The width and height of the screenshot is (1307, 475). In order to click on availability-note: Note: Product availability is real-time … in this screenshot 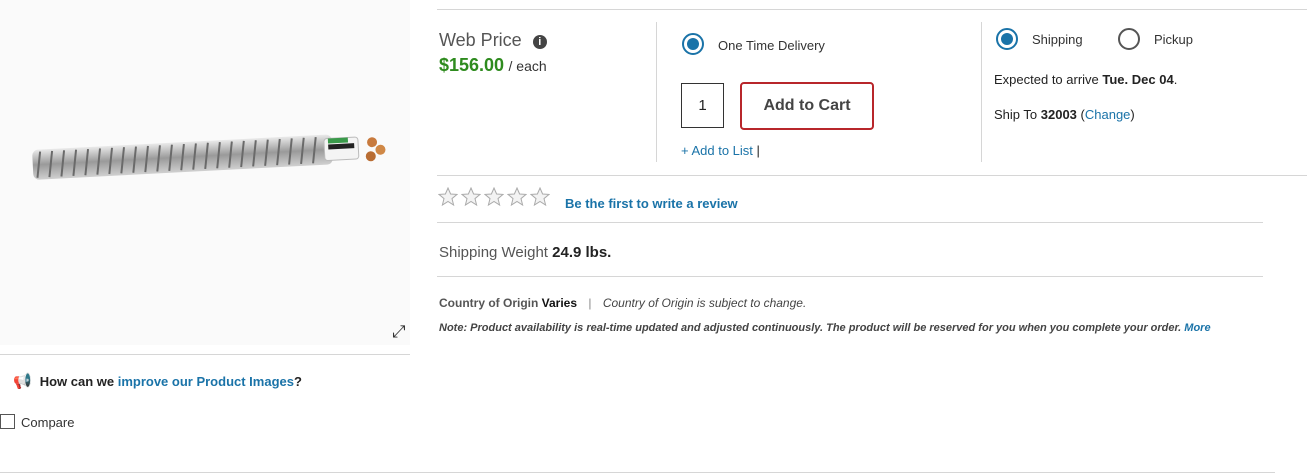, I will do `click(825, 328)`.